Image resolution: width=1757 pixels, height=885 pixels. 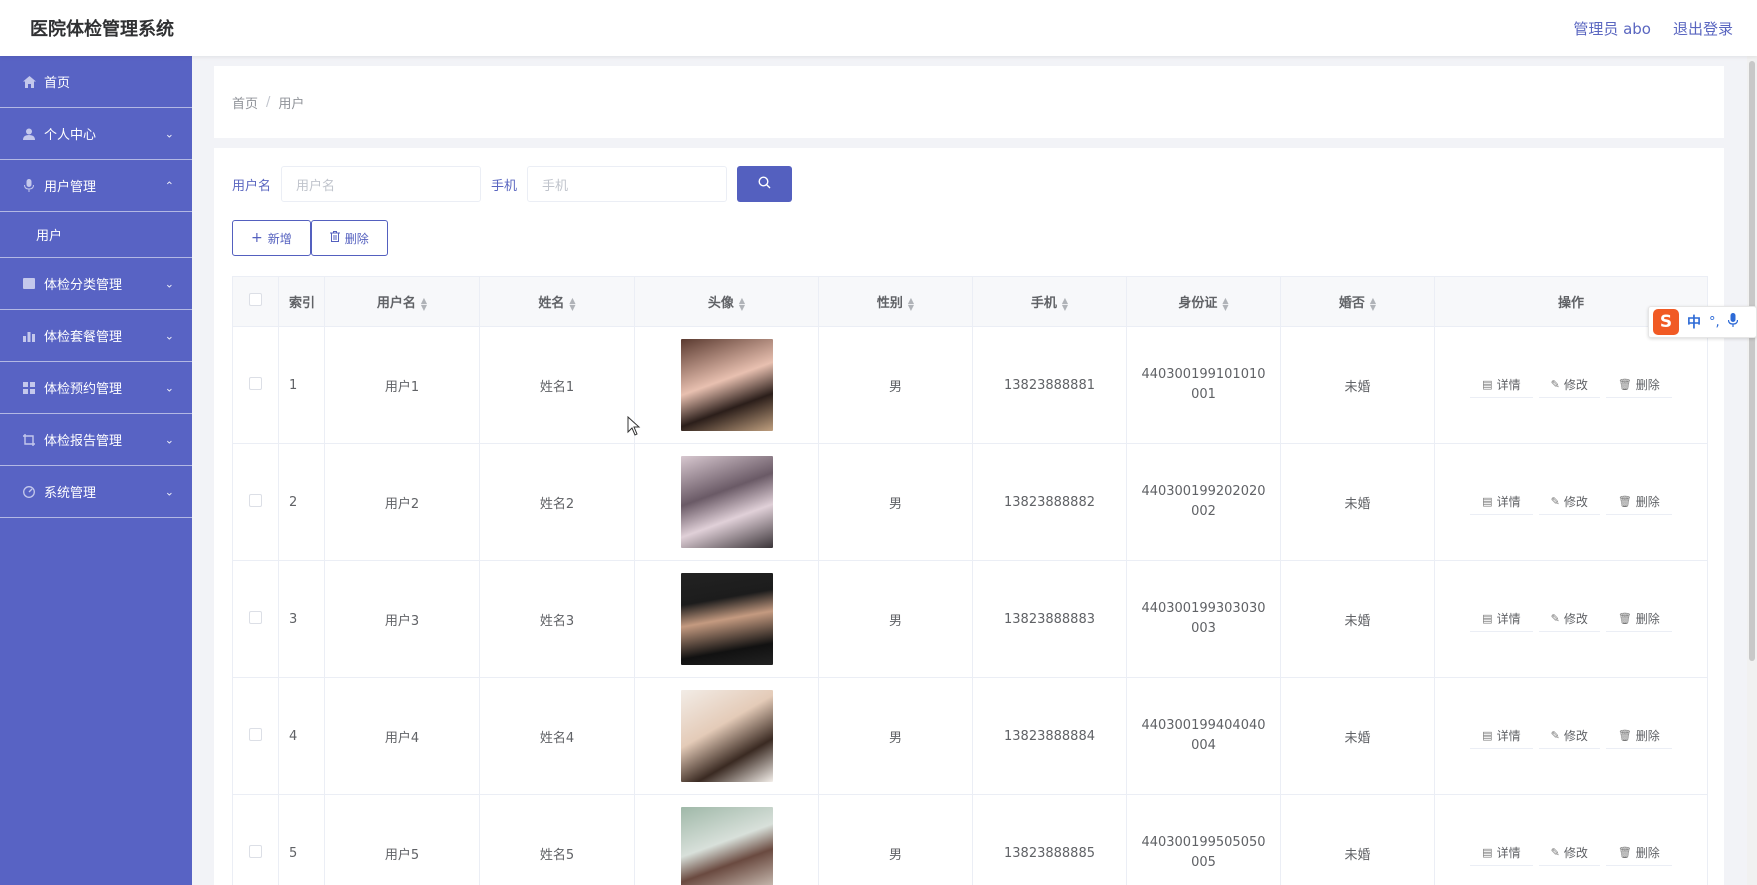 What do you see at coordinates (1732, 322) in the screenshot?
I see `microphone-icon` at bounding box center [1732, 322].